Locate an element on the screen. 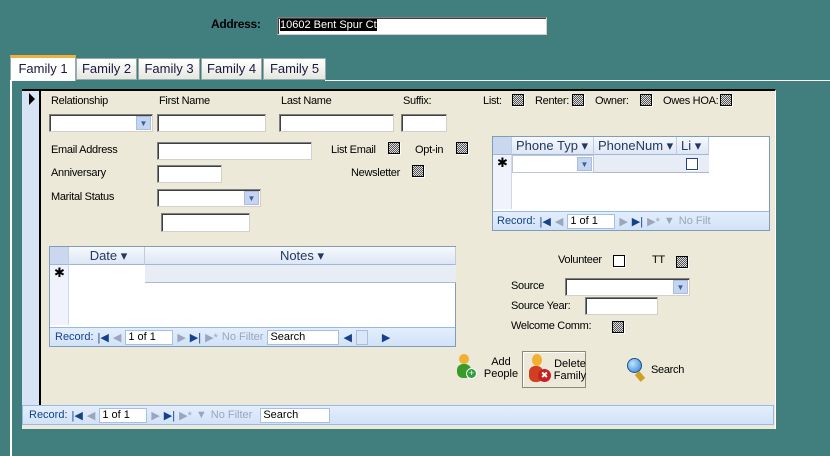 The width and height of the screenshot is (830, 456). address-value: 10602 Bent Spur Ct is located at coordinates (328, 25).